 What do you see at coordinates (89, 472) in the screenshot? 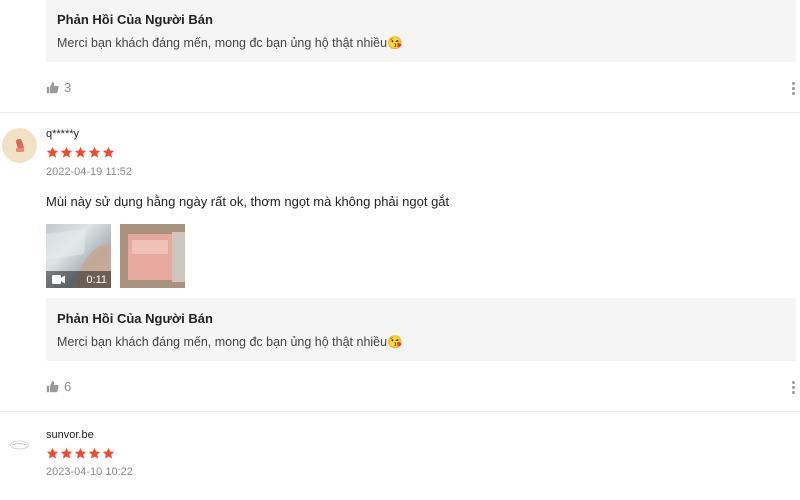
I see `review-date: 2023-04-10 10:22` at bounding box center [89, 472].